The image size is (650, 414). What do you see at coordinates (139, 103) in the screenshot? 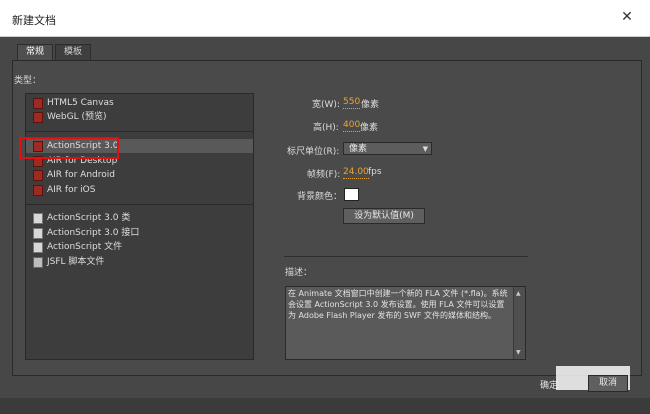
I see `list-item-html5-canvas: HTML5 Canvas` at bounding box center [139, 103].